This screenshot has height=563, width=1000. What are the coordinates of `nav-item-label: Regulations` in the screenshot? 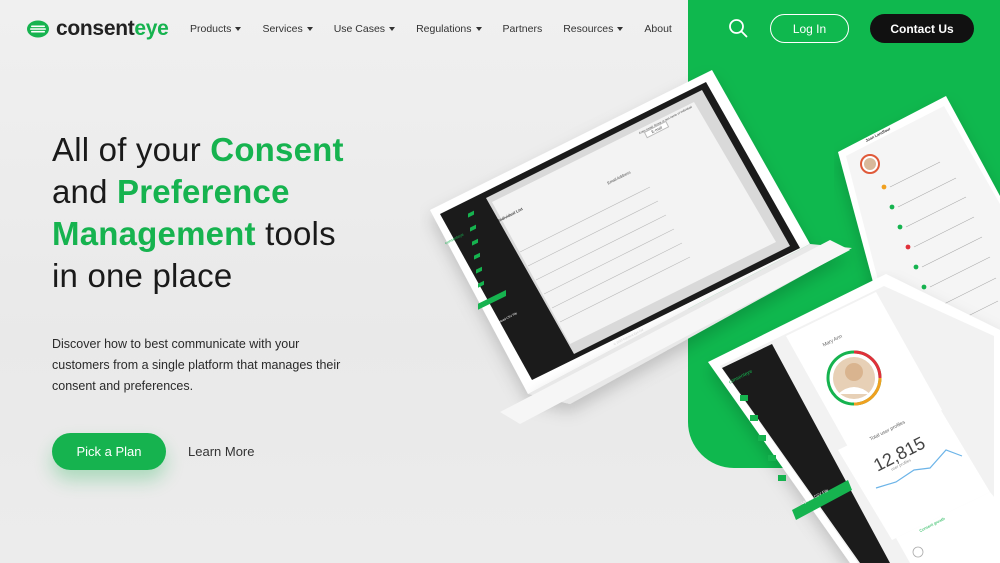 It's located at (444, 29).